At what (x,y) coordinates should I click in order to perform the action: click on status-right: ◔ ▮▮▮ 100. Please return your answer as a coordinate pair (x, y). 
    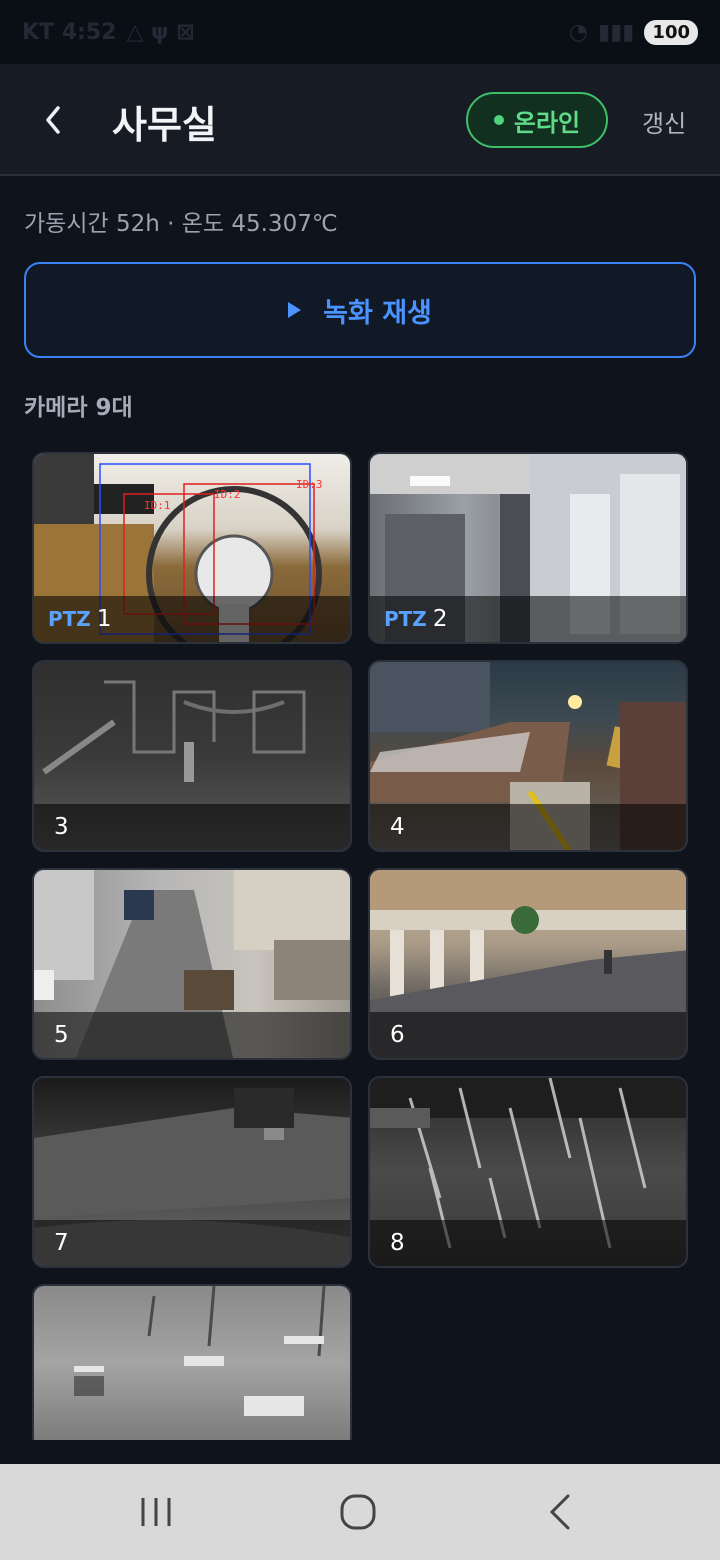
    Looking at the image, I should click on (633, 32).